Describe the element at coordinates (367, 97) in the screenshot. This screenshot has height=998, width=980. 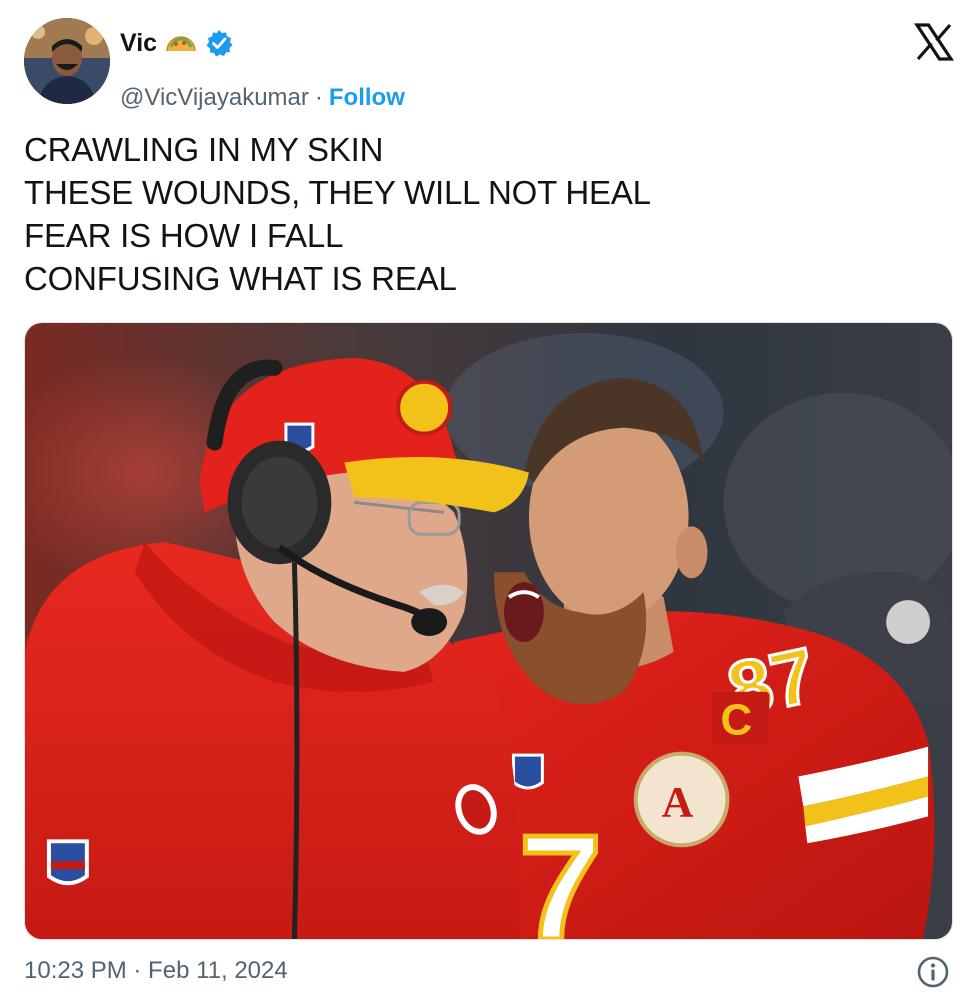
I see `follow-button: Follow` at that location.